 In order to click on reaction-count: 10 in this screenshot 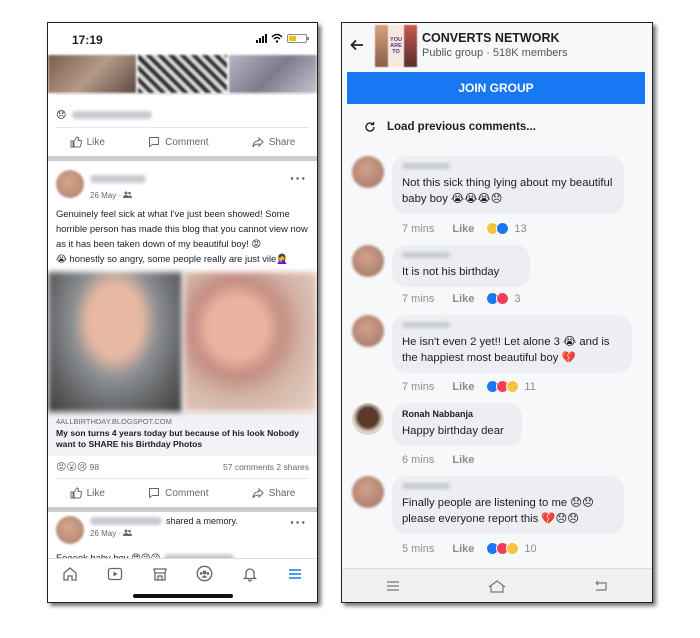, I will do `click(530, 548)`.